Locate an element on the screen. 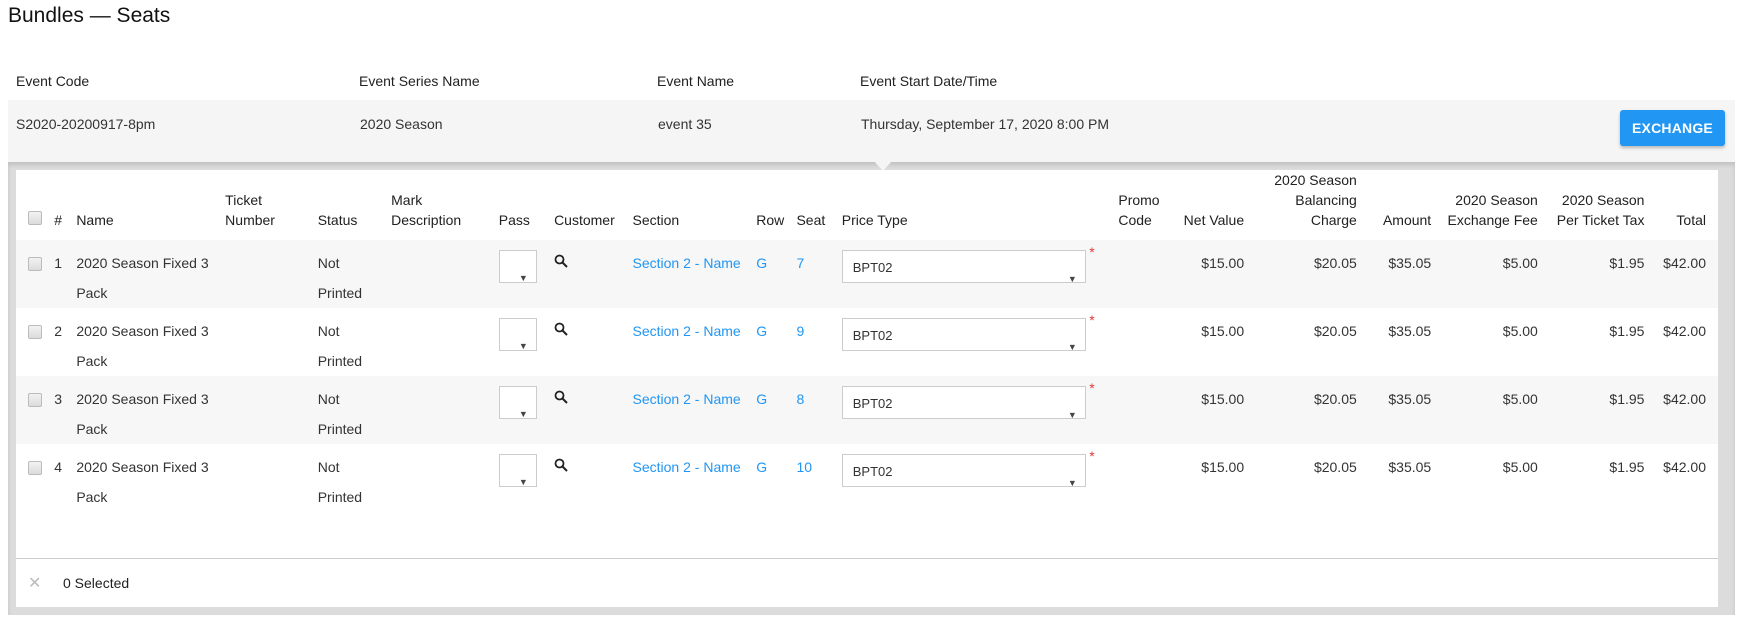 Image resolution: width=1739 pixels, height=621 pixels. select-all-checkbox is located at coordinates (35, 218).